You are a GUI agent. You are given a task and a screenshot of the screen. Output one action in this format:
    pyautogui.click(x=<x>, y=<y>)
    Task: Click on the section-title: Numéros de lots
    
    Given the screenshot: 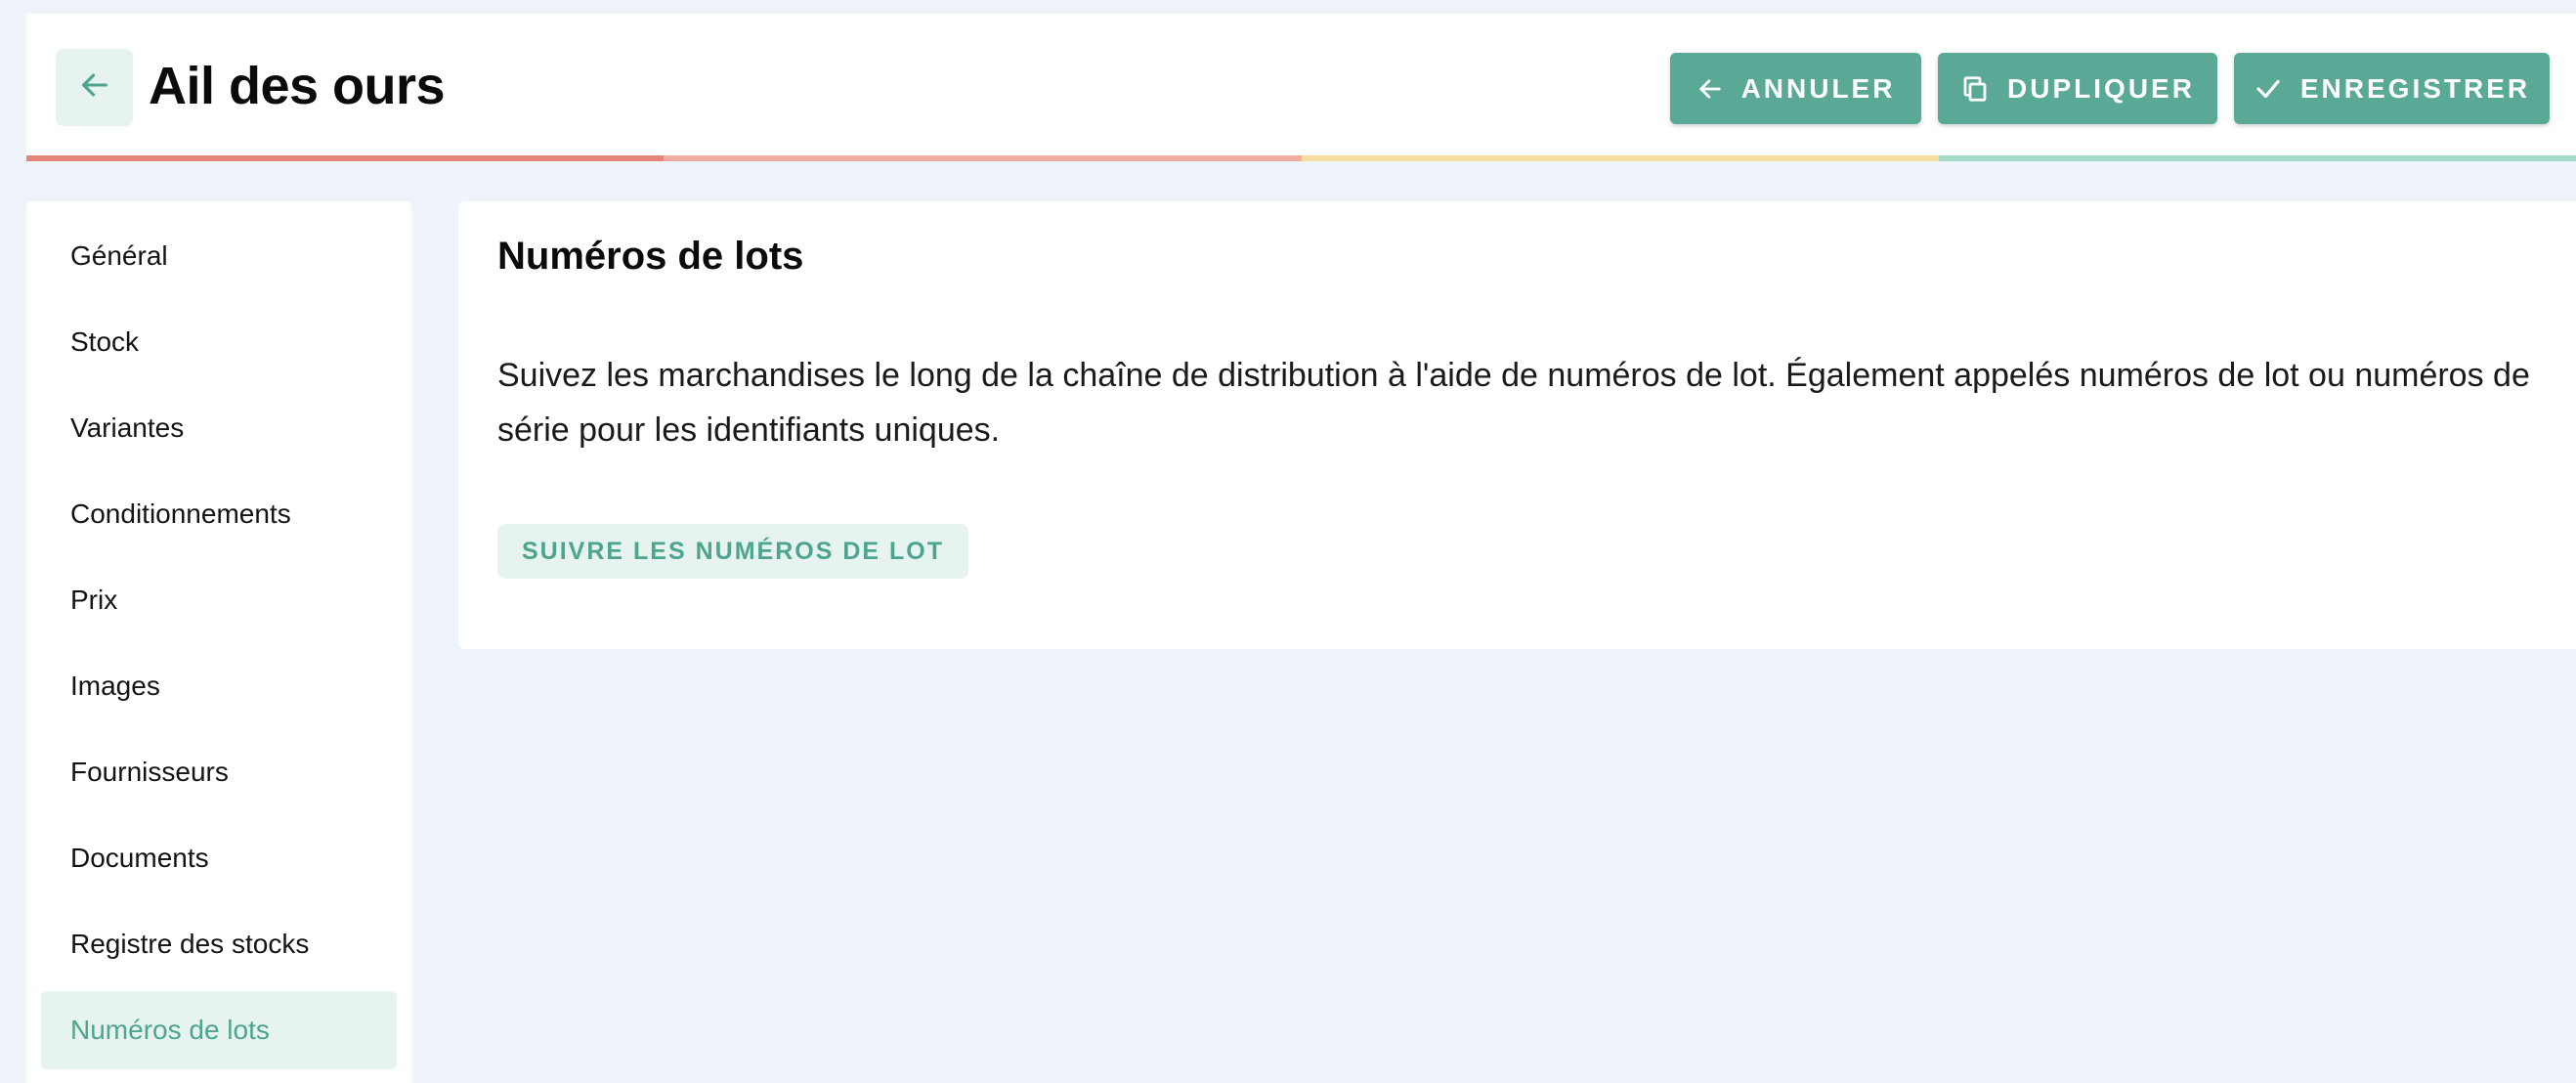 What is the action you would take?
    pyautogui.click(x=650, y=256)
    